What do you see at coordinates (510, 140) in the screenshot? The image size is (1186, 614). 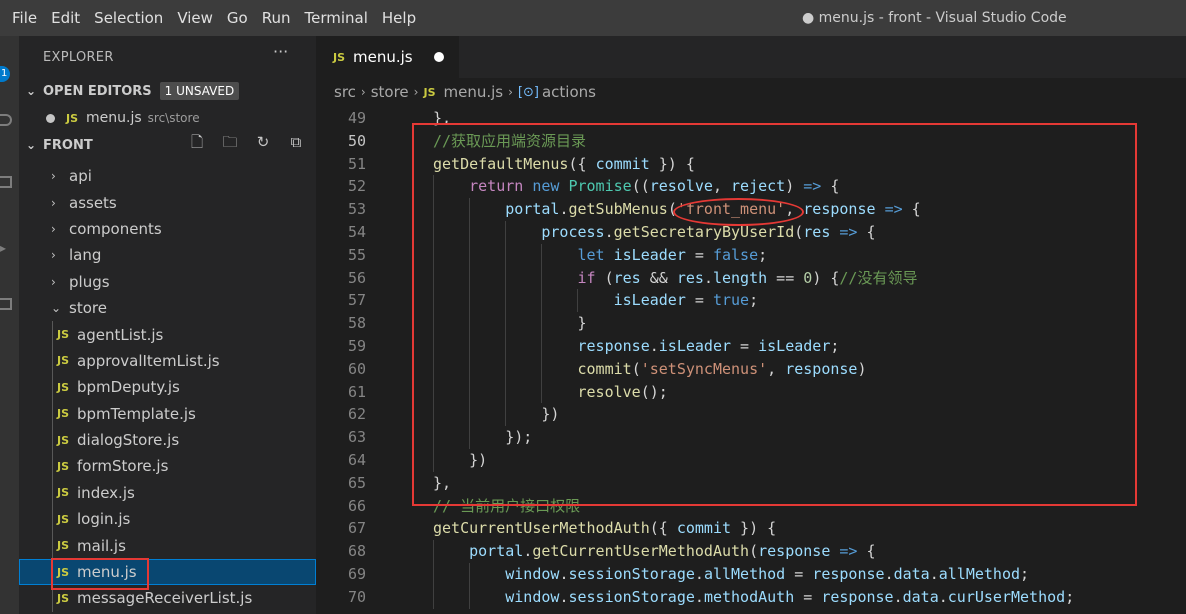 I see `code-text: //获取应用端资源目录` at bounding box center [510, 140].